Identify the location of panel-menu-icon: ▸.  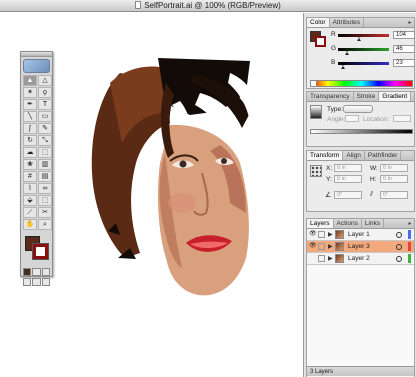
(410, 22).